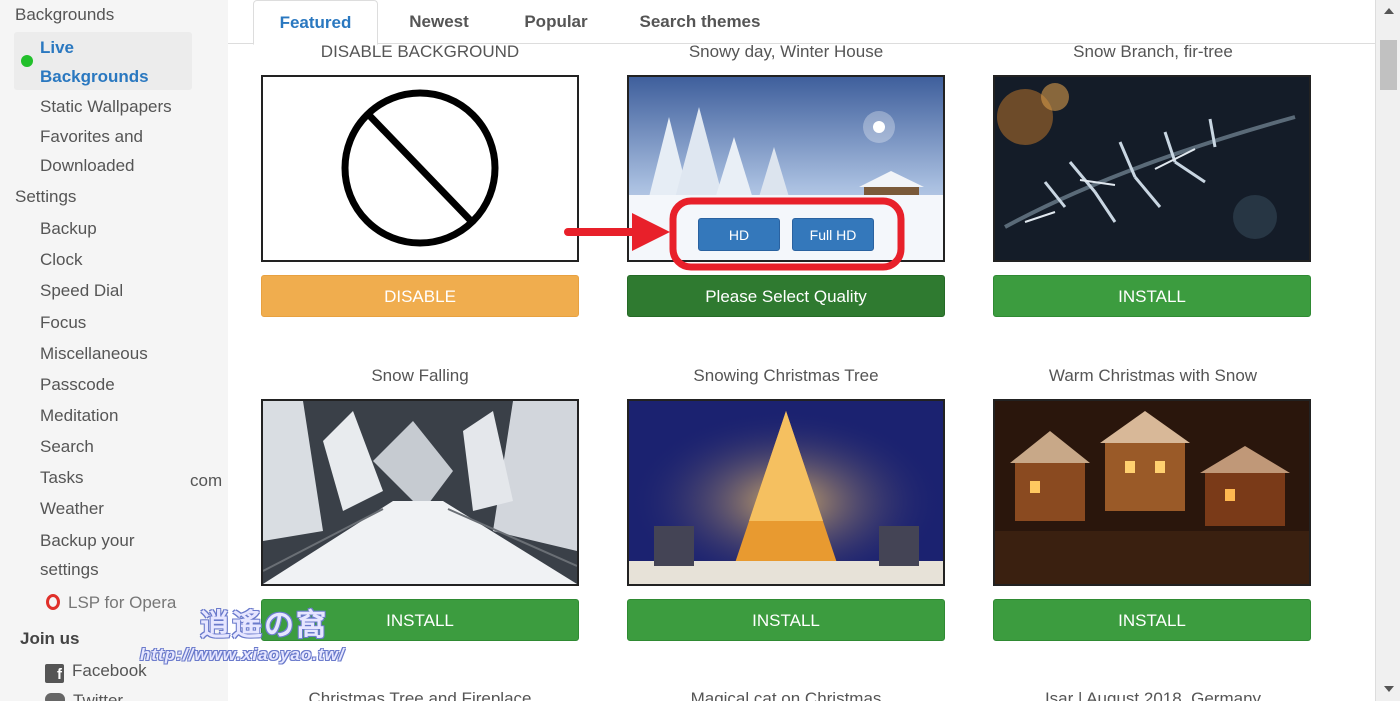  I want to click on warm-christmas-image, so click(1152, 492).